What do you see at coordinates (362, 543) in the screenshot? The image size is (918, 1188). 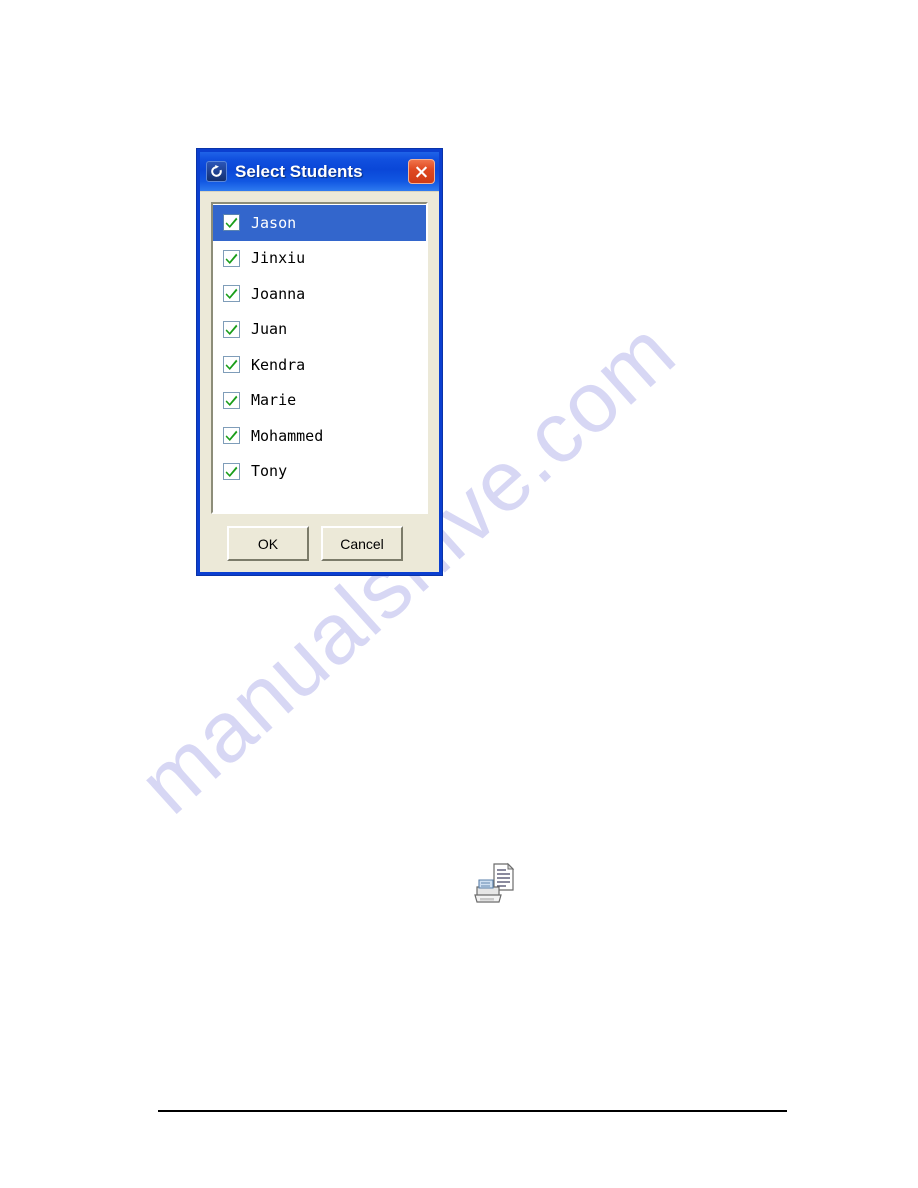 I see `cancel-button: Cancel` at bounding box center [362, 543].